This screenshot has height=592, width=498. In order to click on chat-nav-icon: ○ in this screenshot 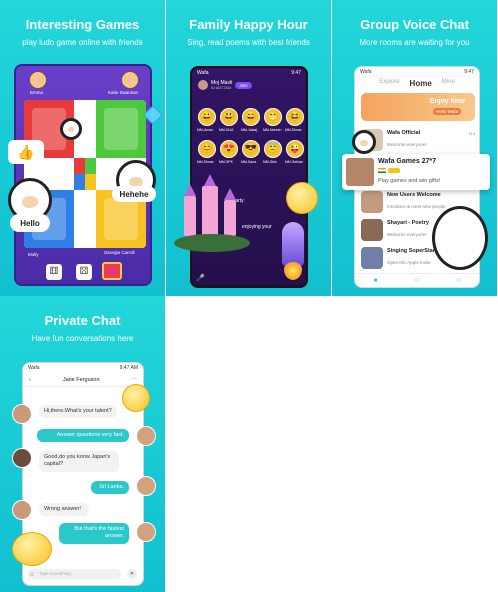, I will do `click(417, 280)`.